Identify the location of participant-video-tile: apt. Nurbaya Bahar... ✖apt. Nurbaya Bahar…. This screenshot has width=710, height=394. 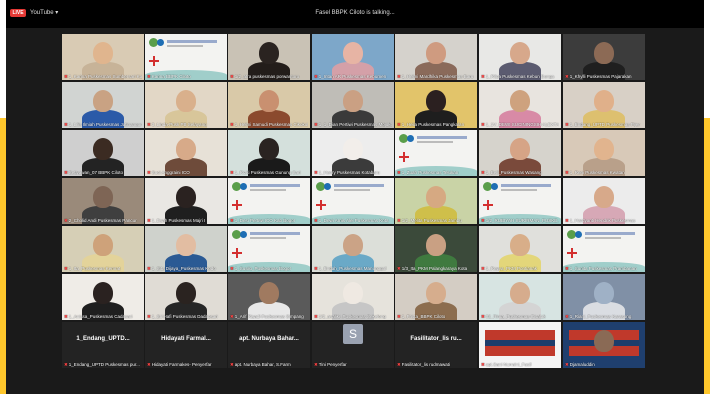
(269, 345).